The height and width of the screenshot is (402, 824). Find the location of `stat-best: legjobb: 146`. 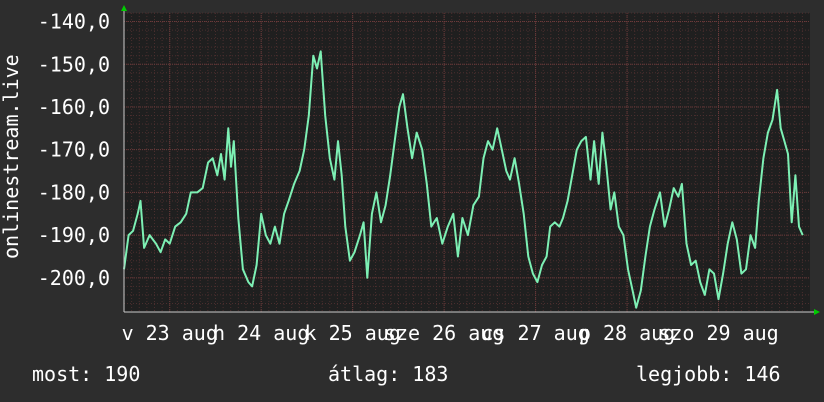

stat-best: legjobb: 146 is located at coordinates (708, 374).